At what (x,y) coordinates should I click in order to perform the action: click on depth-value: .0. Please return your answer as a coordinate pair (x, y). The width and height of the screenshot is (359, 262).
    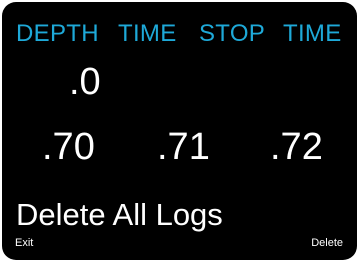
    Looking at the image, I should click on (85, 82).